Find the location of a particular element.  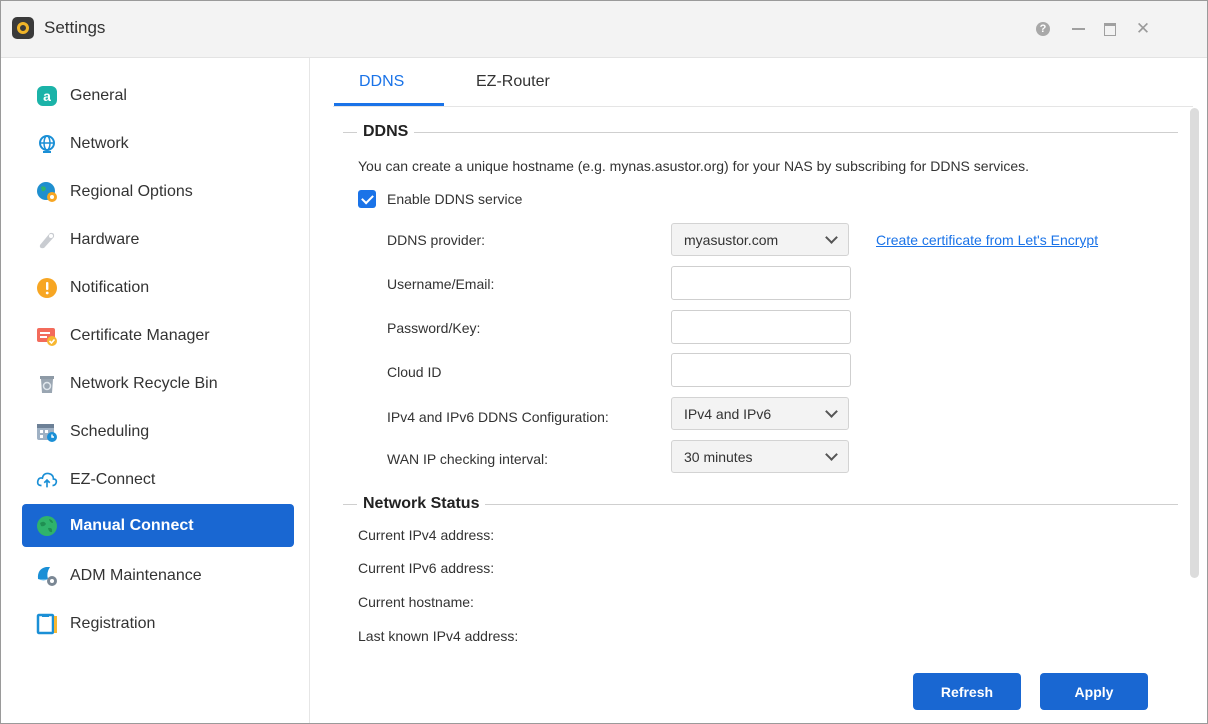

settings-app-icon is located at coordinates (23, 28).